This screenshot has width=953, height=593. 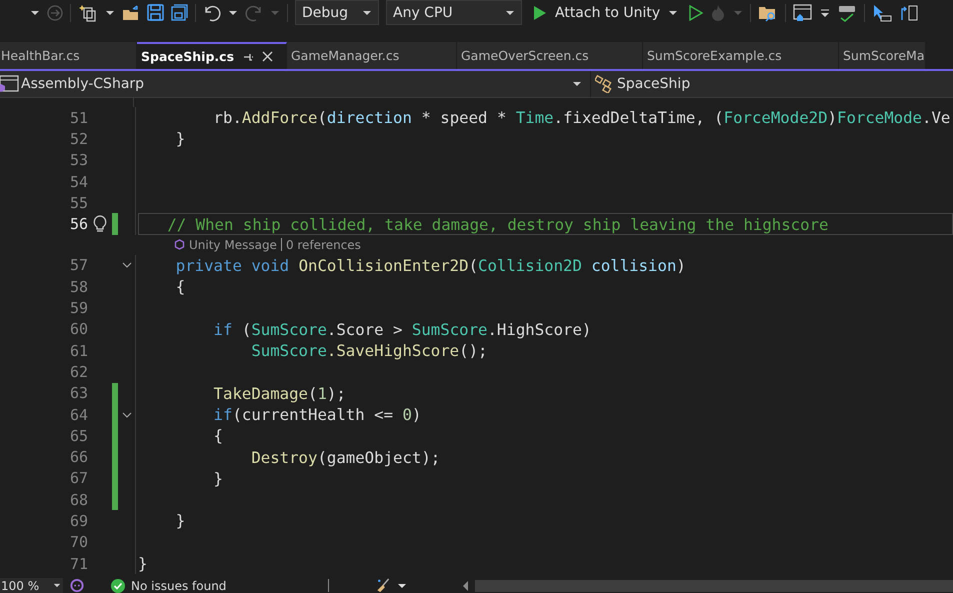 I want to click on file-tab: GameManager.cs, so click(x=372, y=55).